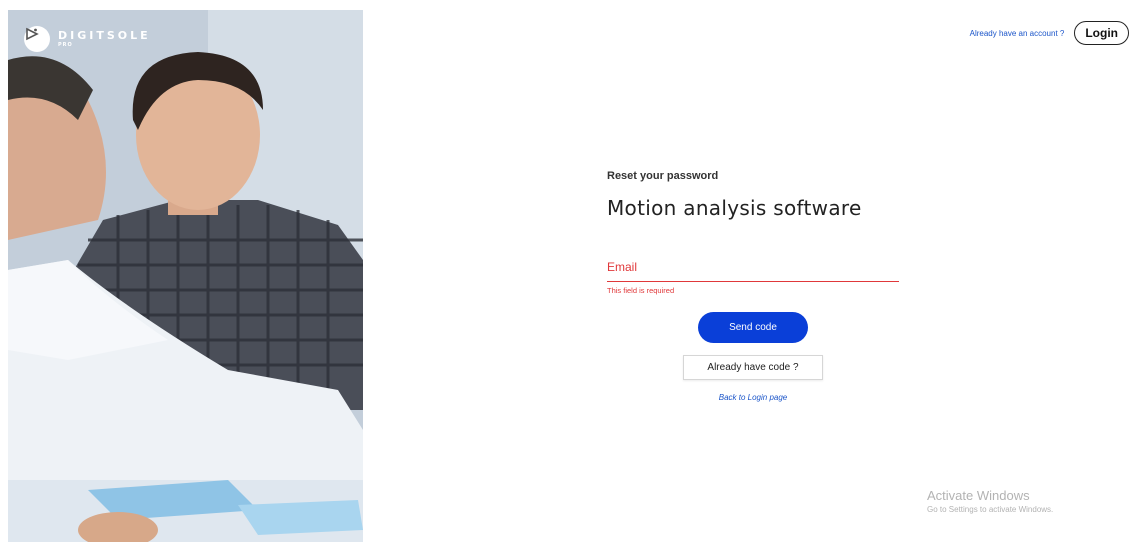 This screenshot has height=542, width=1133. What do you see at coordinates (1017, 33) in the screenshot?
I see `already-have-account-link: Already have an account ?` at bounding box center [1017, 33].